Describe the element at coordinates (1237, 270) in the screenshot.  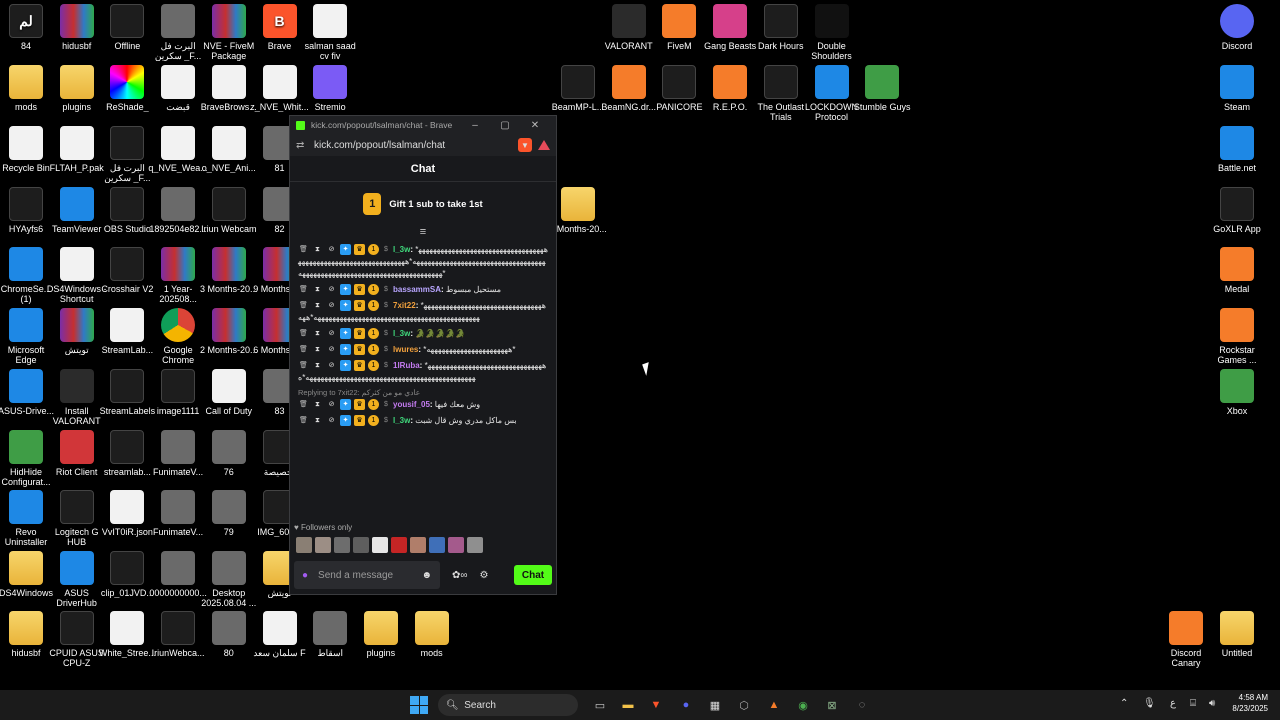
I see `desktop-icon: Medal` at that location.